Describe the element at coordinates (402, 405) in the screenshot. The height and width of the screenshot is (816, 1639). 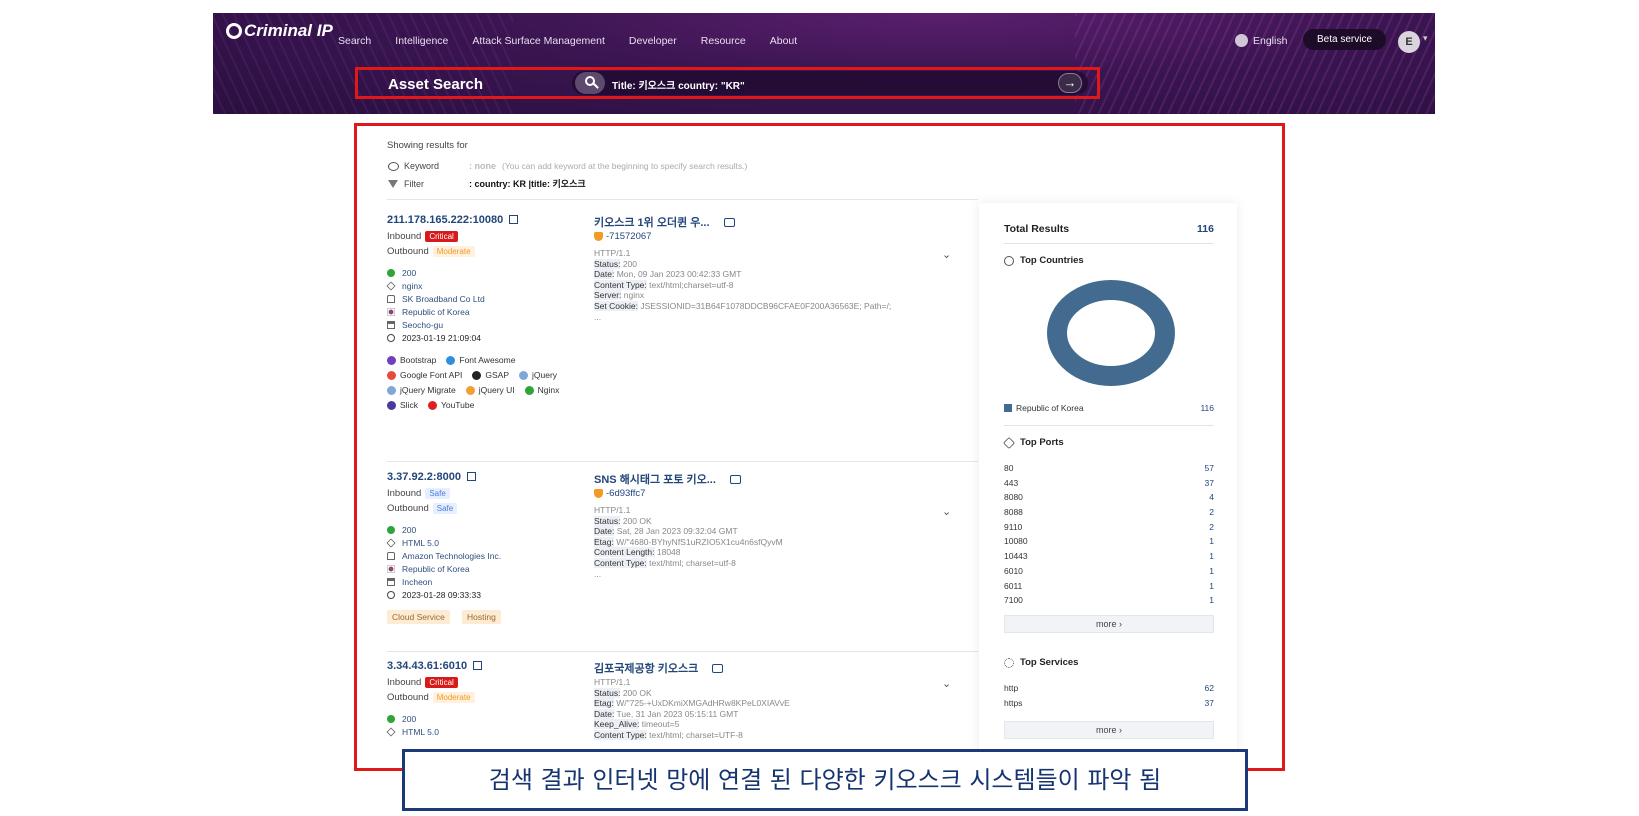
I see `tech-slick: Slick` at that location.